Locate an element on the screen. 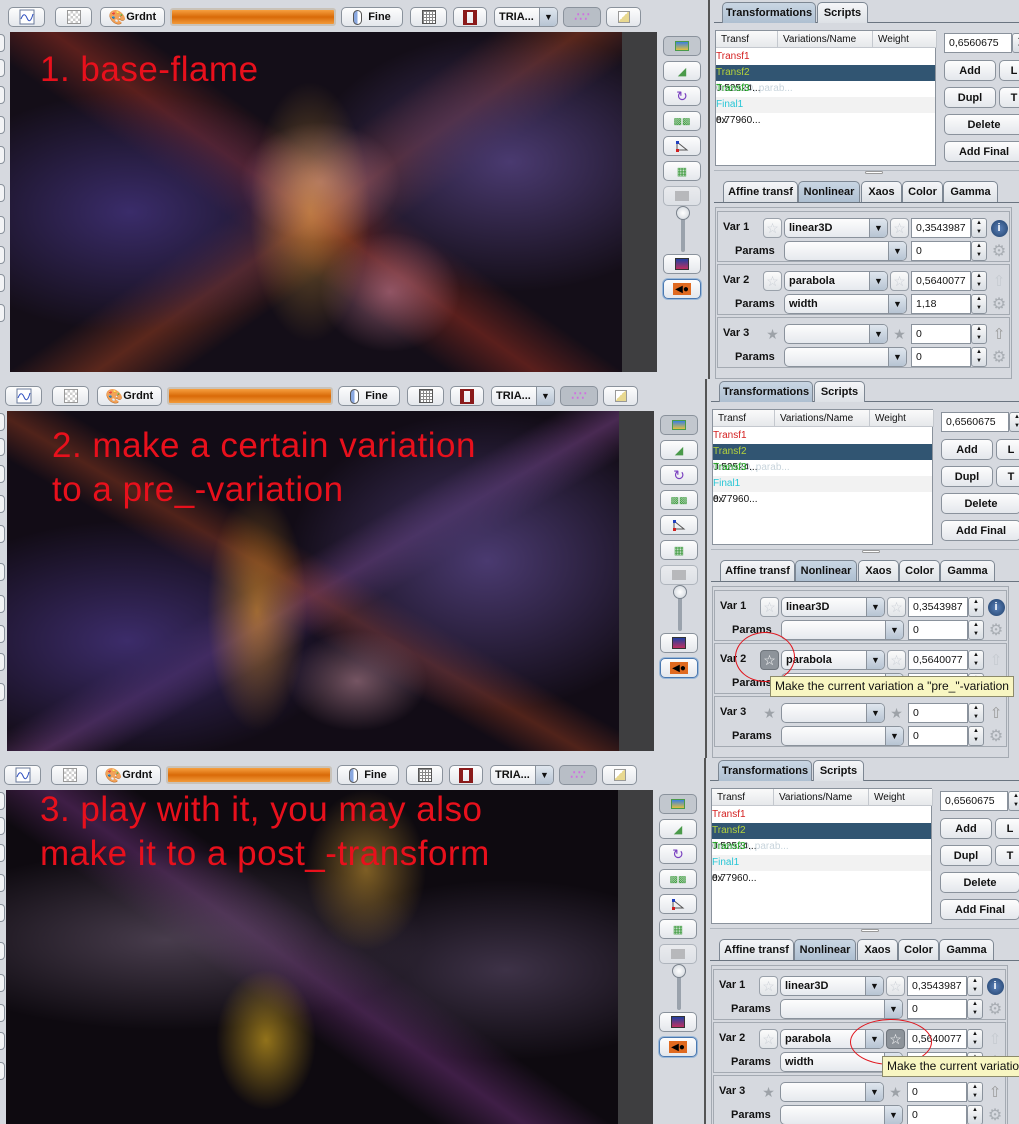  variation-amount-input: 0,5640077 is located at coordinates (938, 660).